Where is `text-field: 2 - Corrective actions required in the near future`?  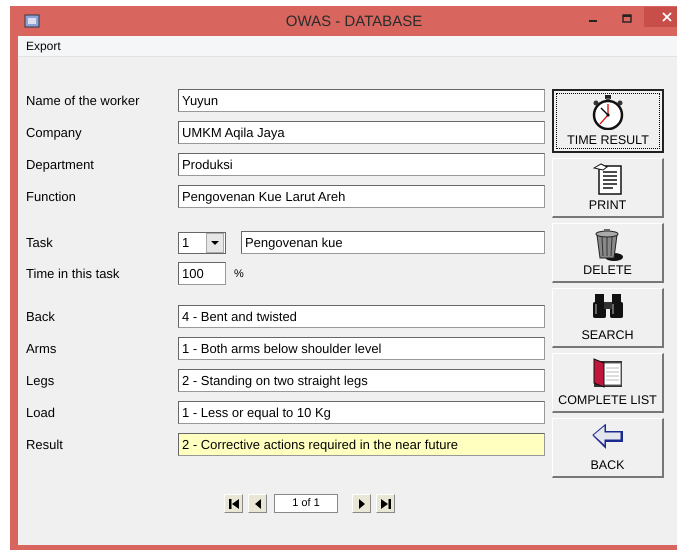
text-field: 2 - Corrective actions required in the near future is located at coordinates (361, 444).